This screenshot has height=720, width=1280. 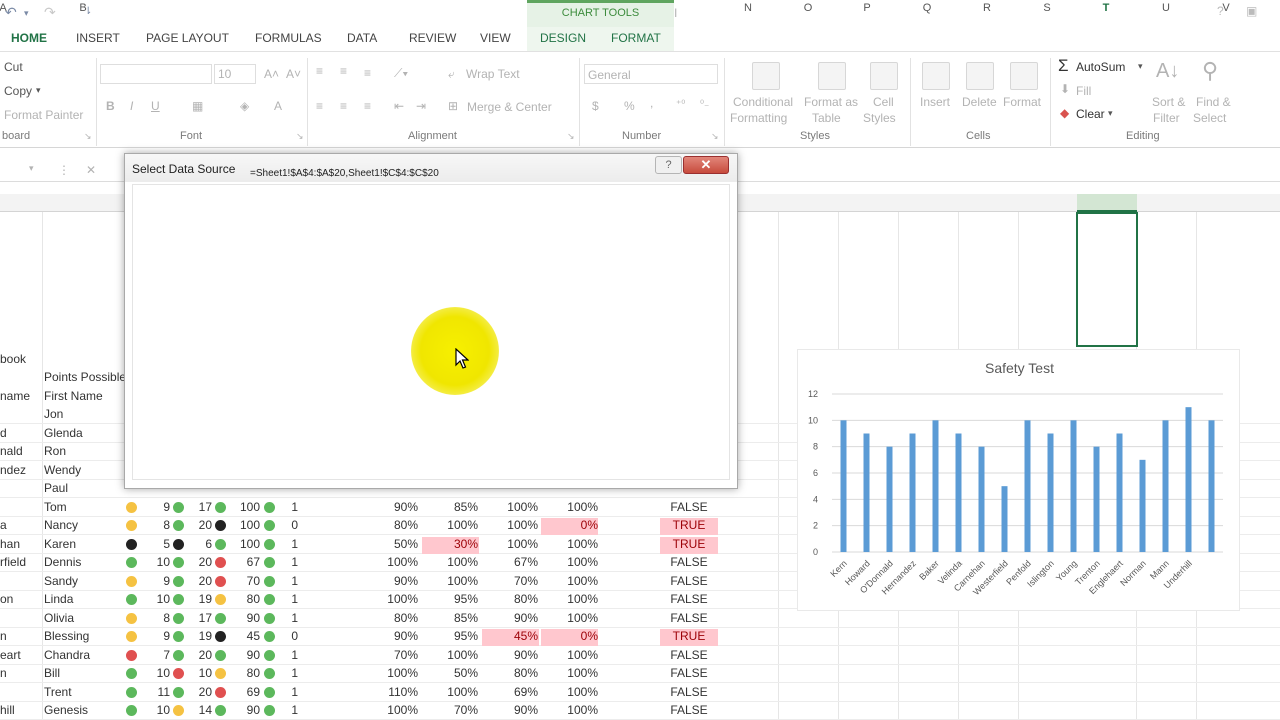 I want to click on sort-filter-icon: A↓, so click(x=1167, y=71).